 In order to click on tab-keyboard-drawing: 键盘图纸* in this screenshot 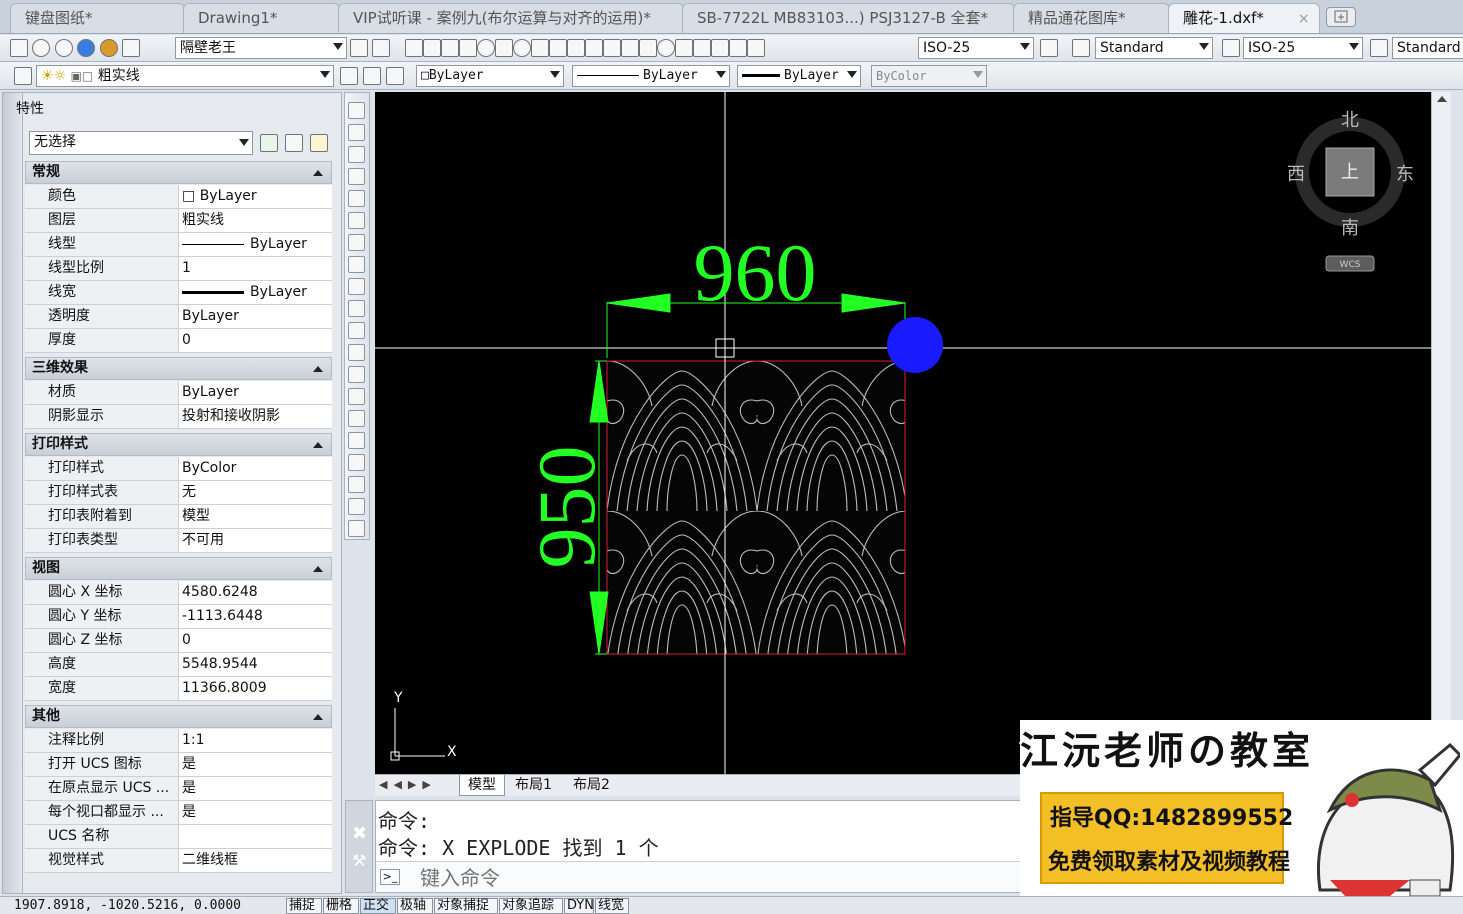, I will do `click(97, 18)`.